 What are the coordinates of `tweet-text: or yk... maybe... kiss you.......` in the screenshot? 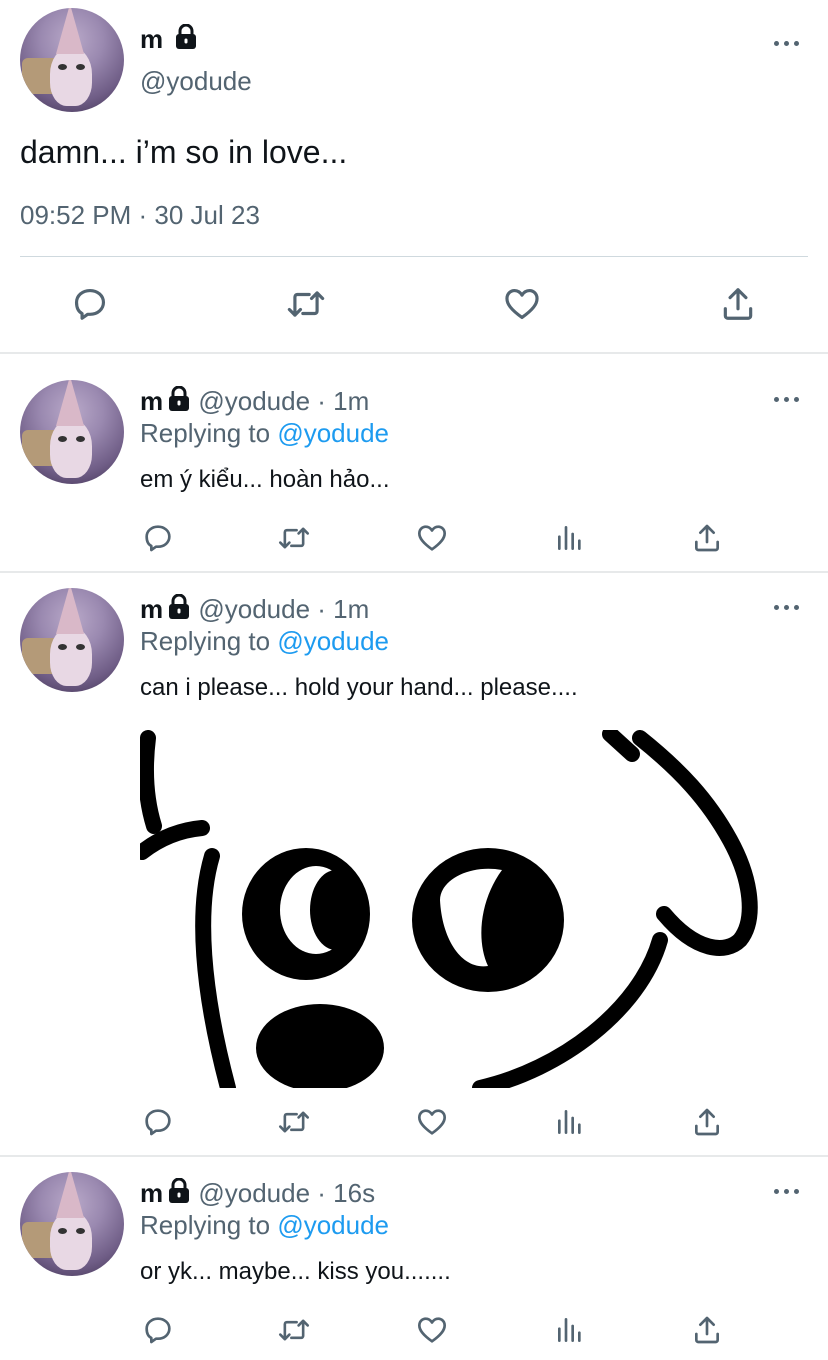 It's located at (295, 1271).